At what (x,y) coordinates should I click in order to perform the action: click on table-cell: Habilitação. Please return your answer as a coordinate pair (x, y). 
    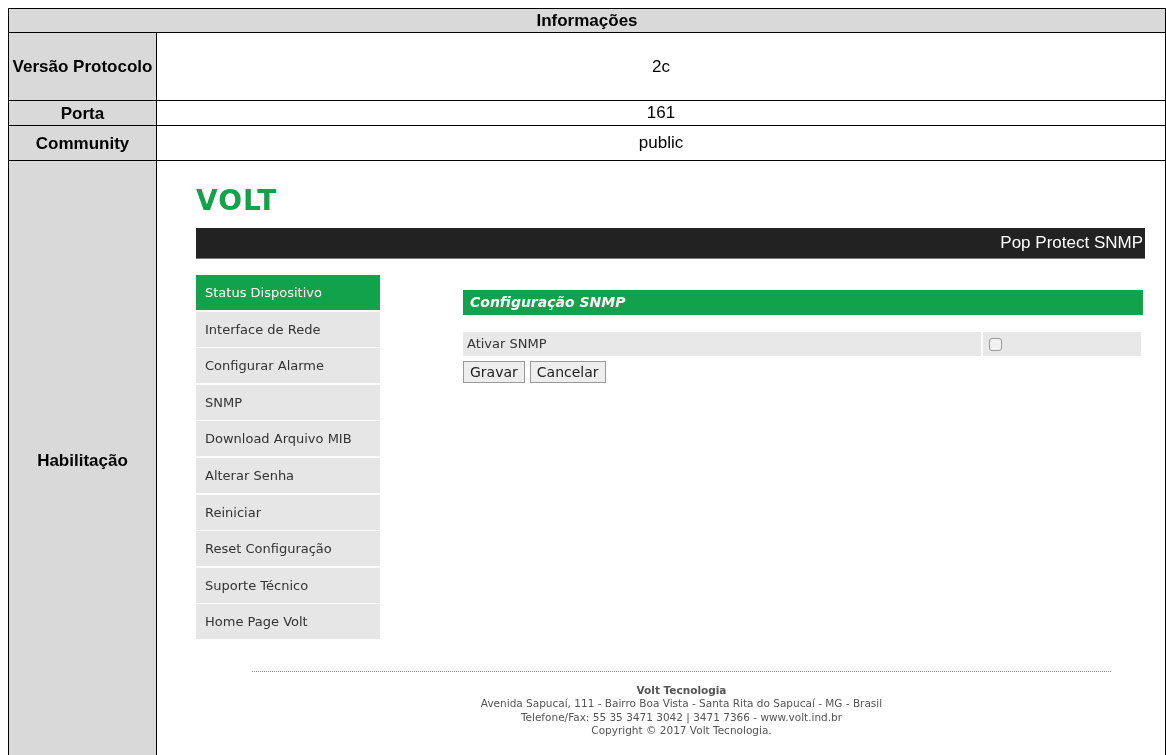
    Looking at the image, I should click on (83, 458).